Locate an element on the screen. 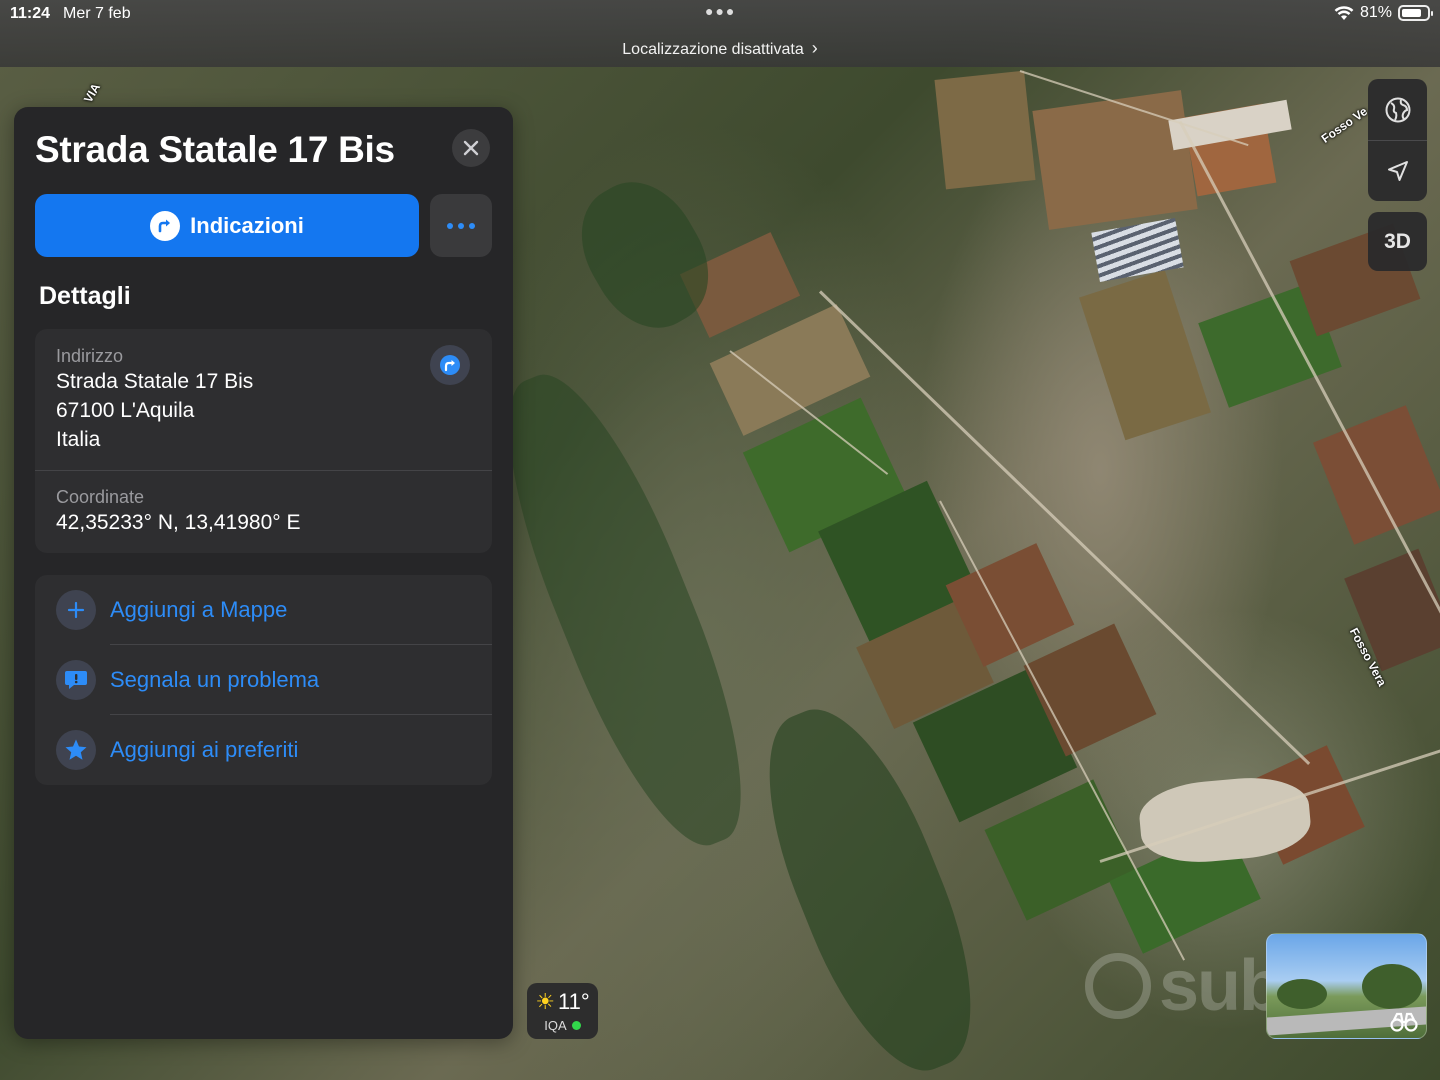  add-to-maps-row: Aggiungi a Mappe is located at coordinates (263, 610).